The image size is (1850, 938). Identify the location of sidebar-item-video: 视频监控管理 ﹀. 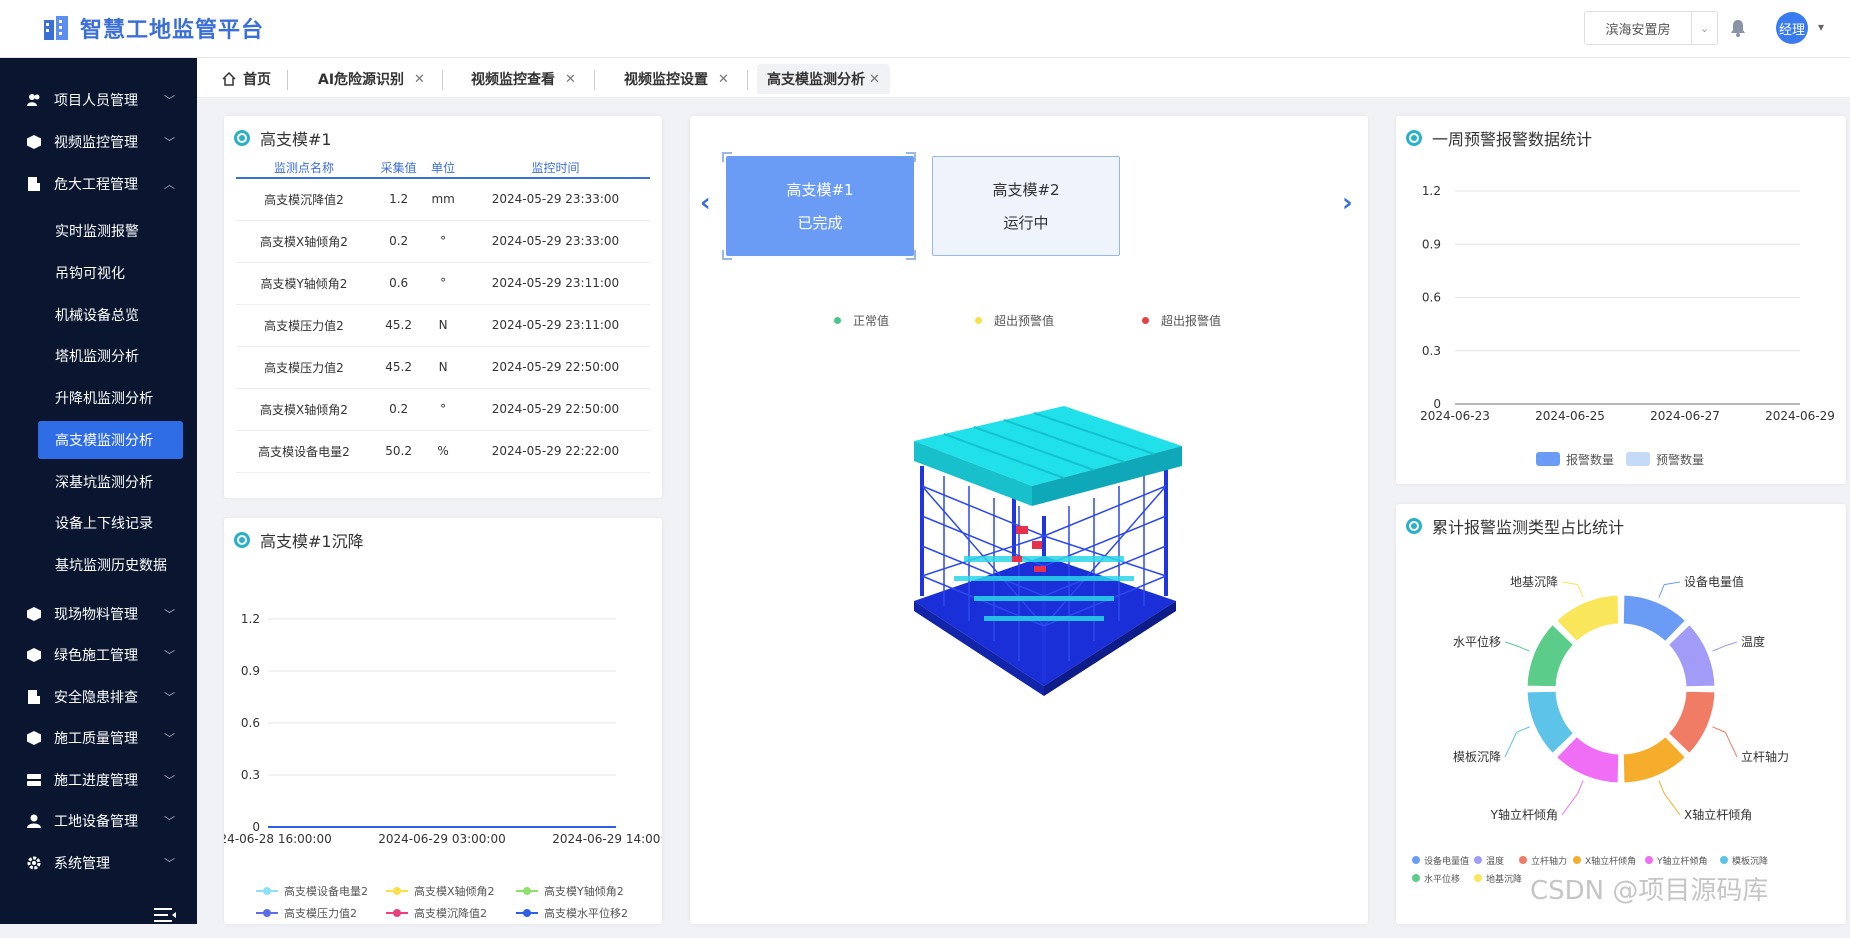
(98, 142).